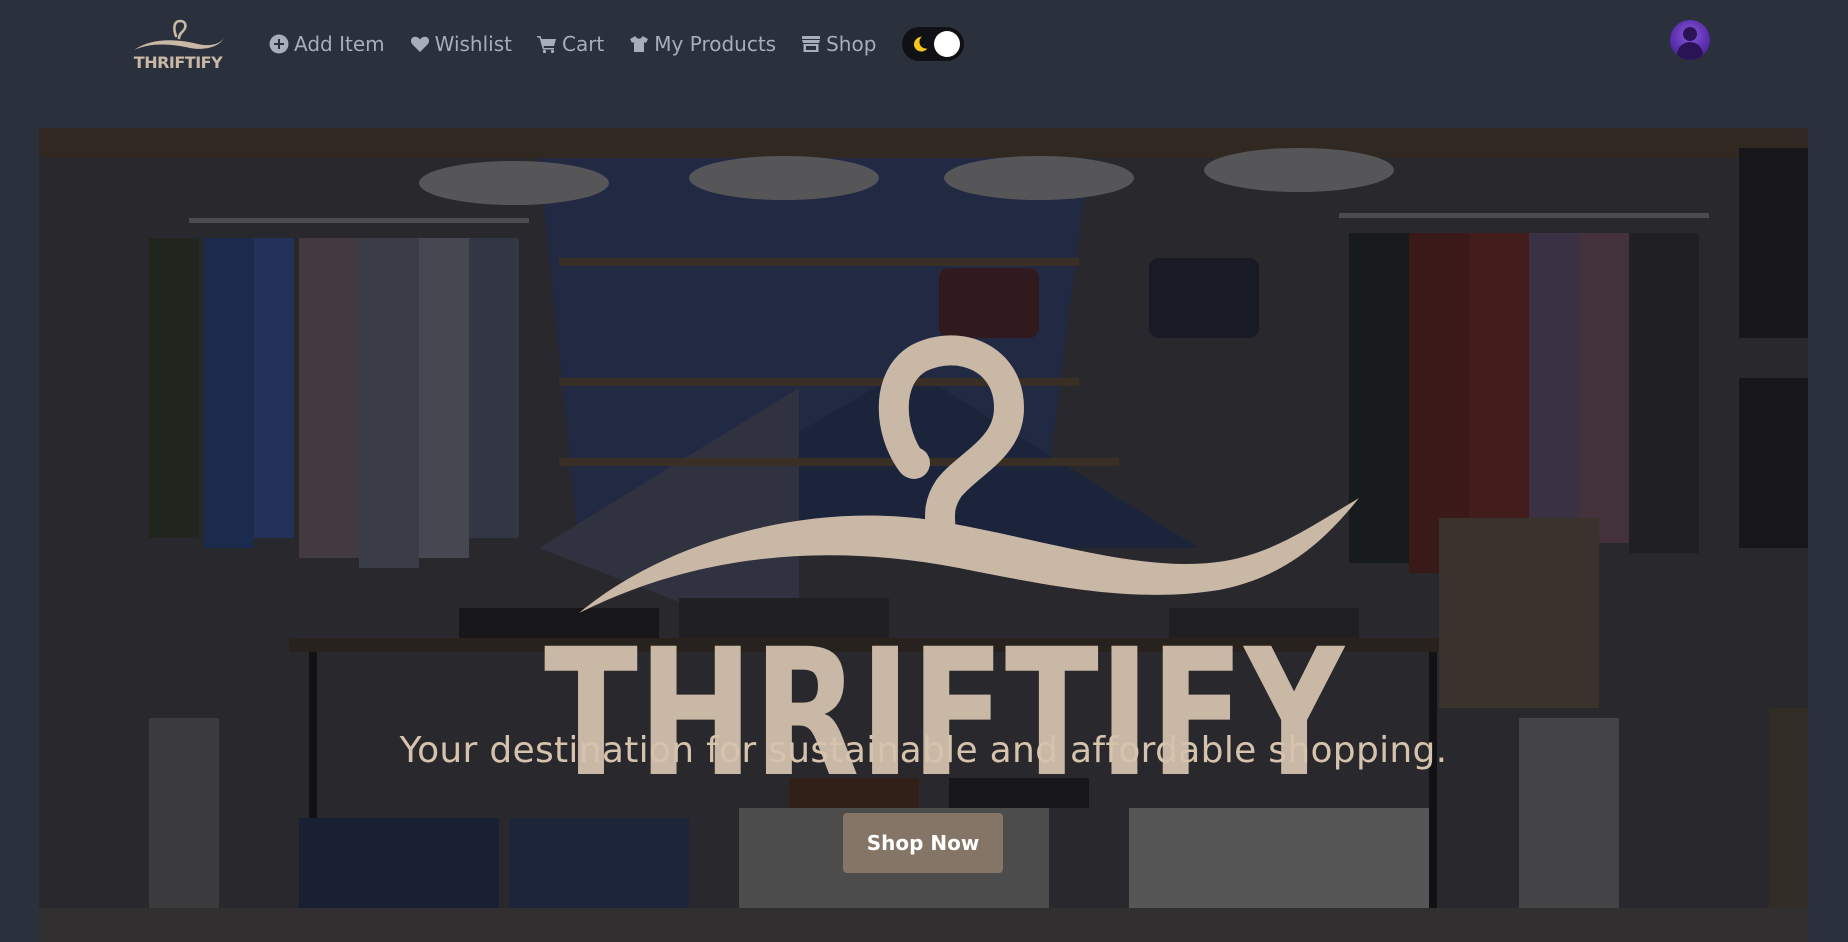  I want to click on nav-wishlist: Wishlist, so click(460, 44).